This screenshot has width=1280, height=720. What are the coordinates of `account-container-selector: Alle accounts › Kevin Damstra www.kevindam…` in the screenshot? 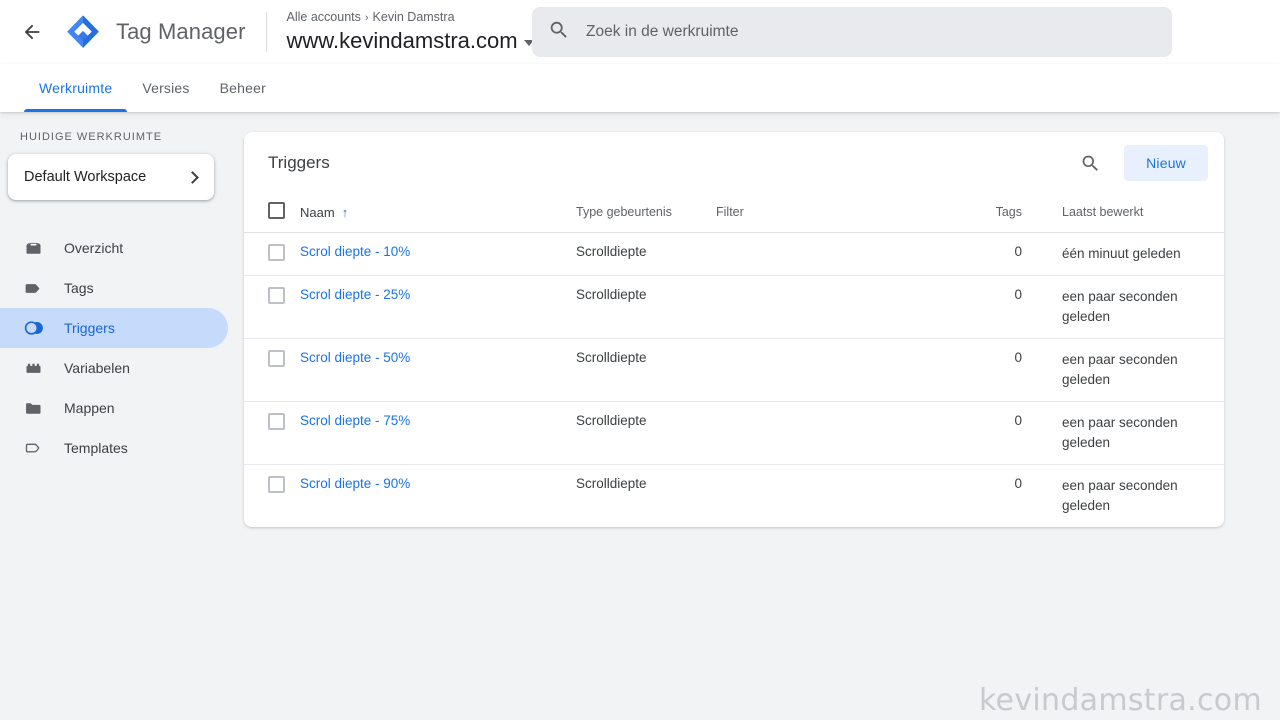 It's located at (400, 32).